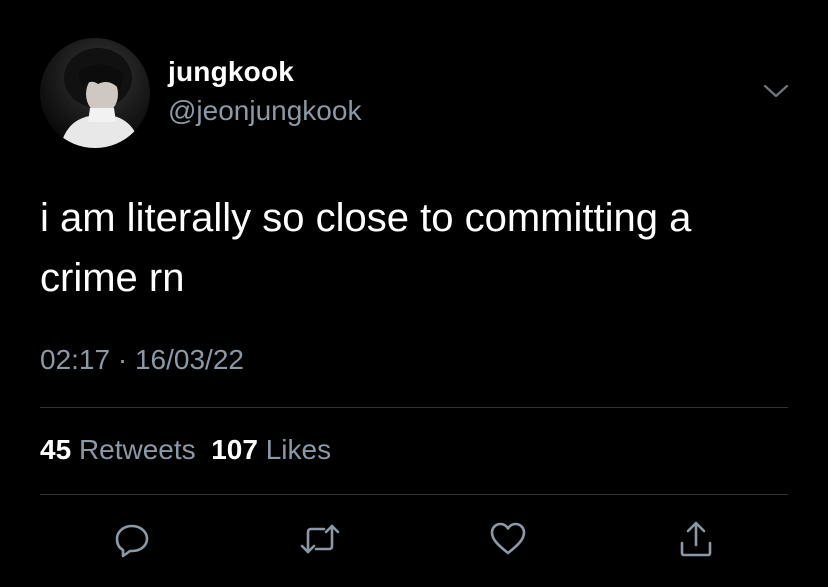 The width and height of the screenshot is (828, 587). Describe the element at coordinates (234, 449) in the screenshot. I see `likes-count: 107` at that location.